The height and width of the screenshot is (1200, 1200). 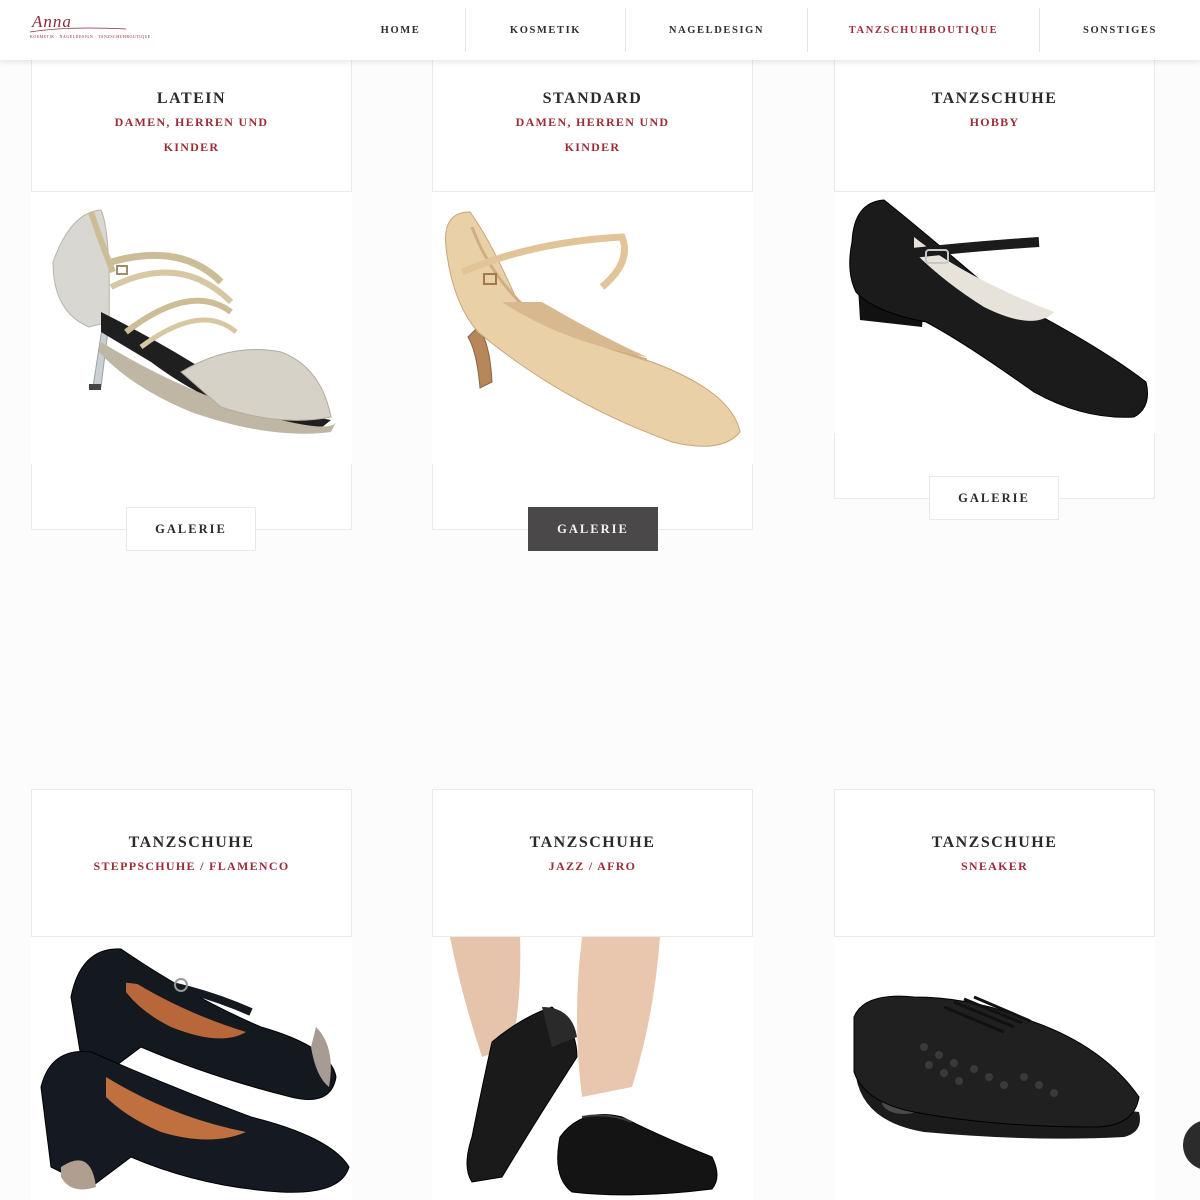 I want to click on nav-item-home: HOME, so click(x=401, y=30).